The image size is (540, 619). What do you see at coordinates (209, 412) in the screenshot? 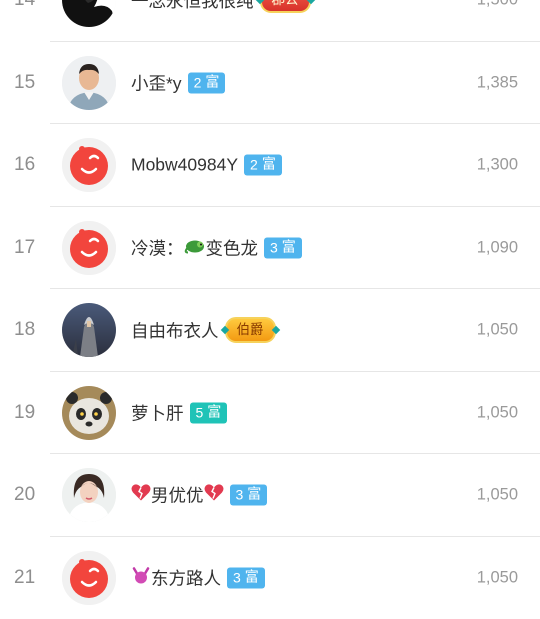
I see `wealth-level-badge: 5富` at bounding box center [209, 412].